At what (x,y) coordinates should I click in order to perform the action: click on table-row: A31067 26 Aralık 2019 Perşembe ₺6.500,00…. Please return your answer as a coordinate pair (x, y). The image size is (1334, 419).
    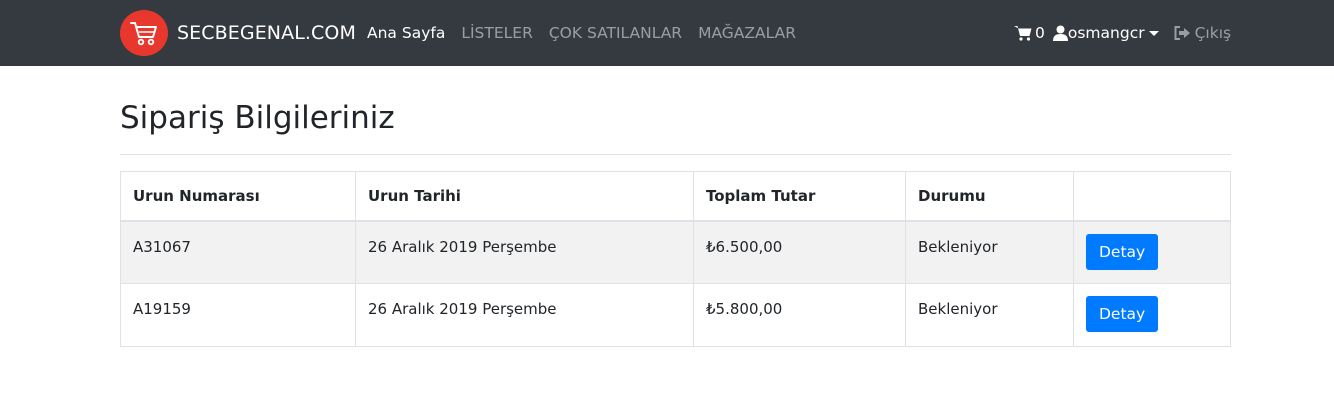
    Looking at the image, I should click on (675, 252).